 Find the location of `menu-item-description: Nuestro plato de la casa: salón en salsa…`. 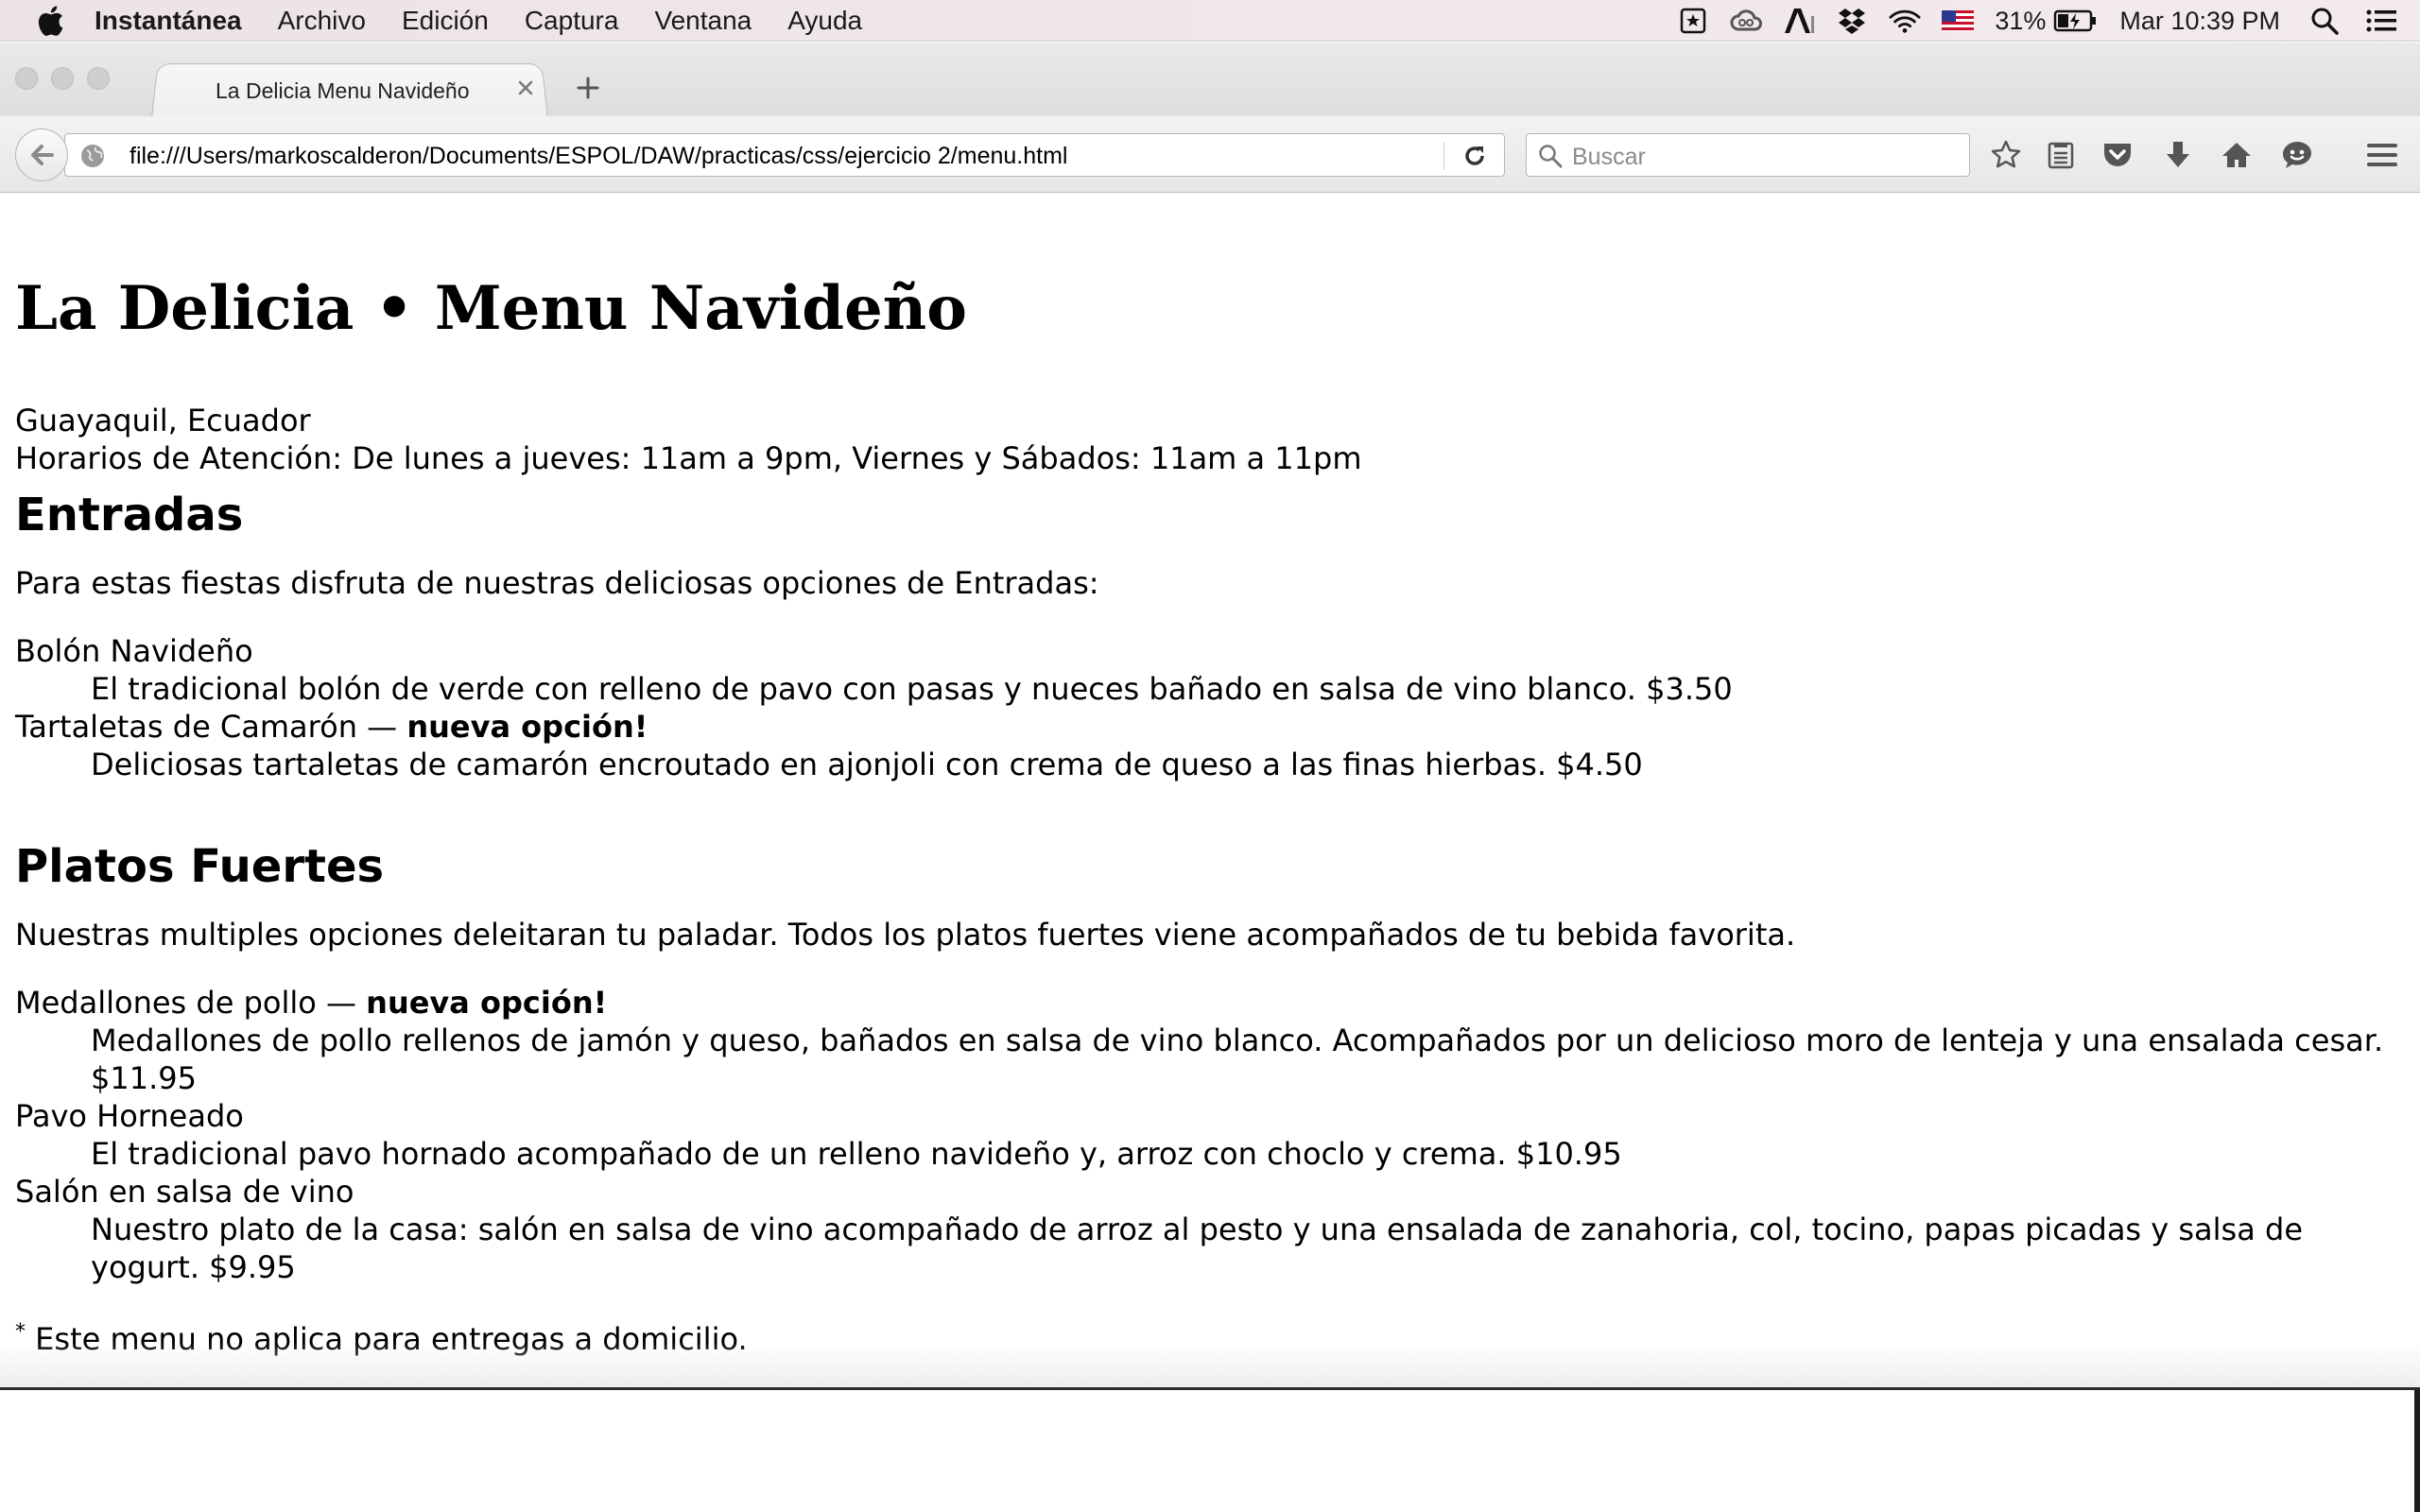

menu-item-description: Nuestro plato de la casa: salón en salsa… is located at coordinates (1197, 1229).